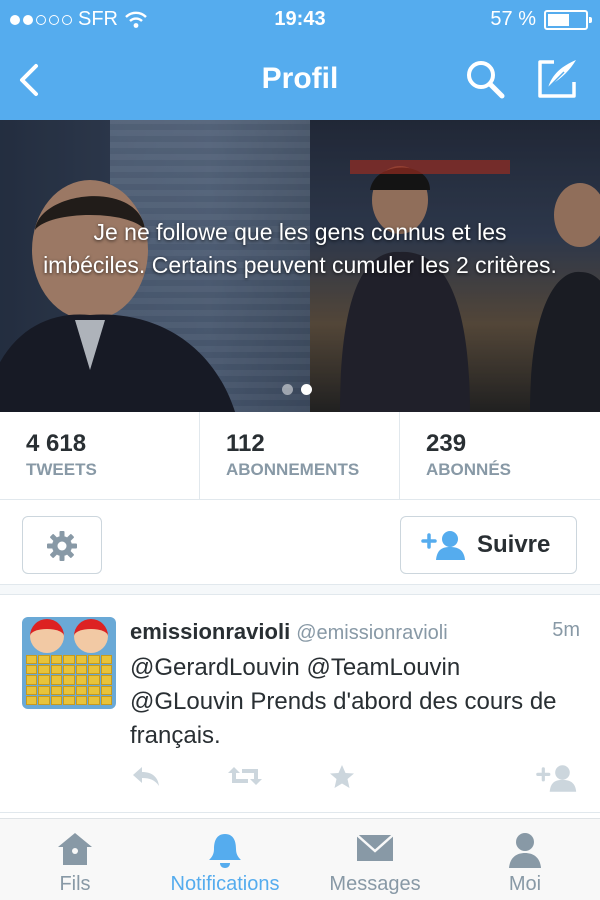 The height and width of the screenshot is (900, 600). I want to click on tab-bar: Fils Notifications Messages Moi, so click(300, 859).